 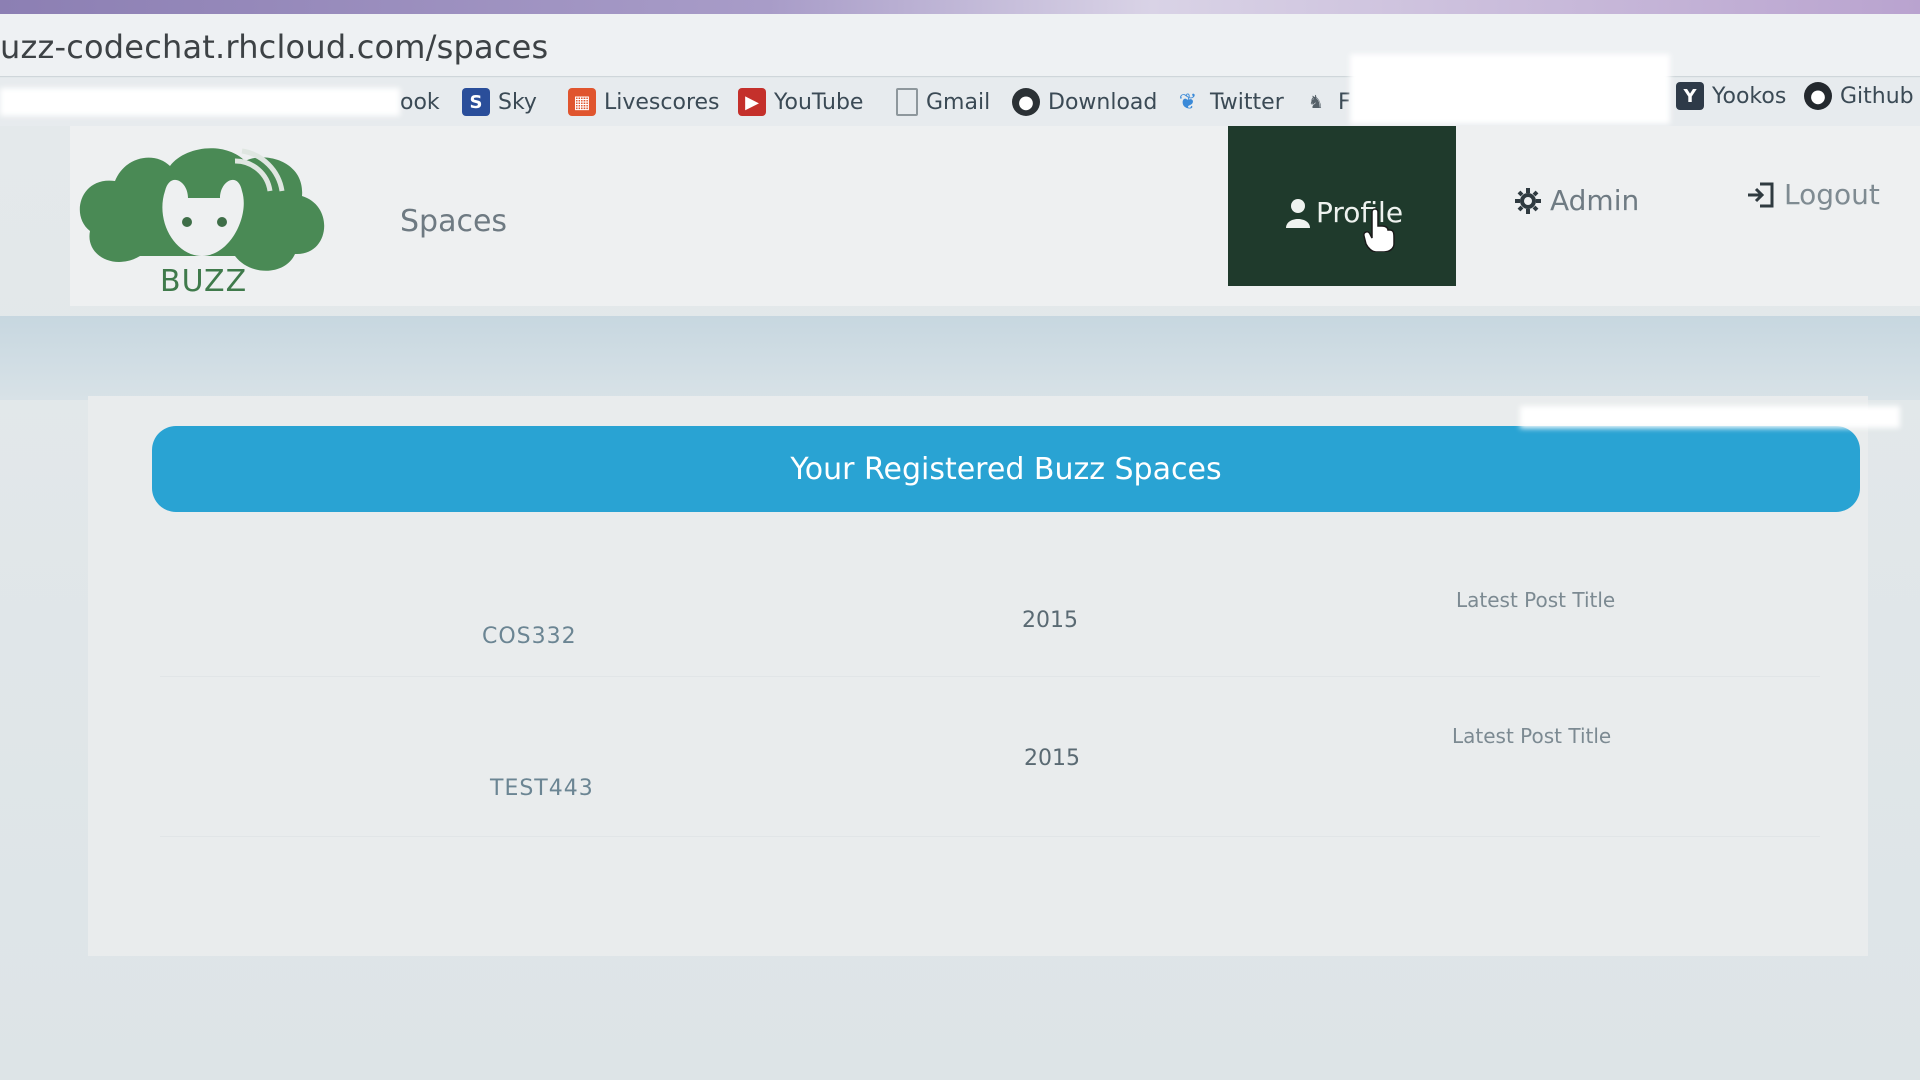 I want to click on space-name: COS332, so click(x=529, y=636).